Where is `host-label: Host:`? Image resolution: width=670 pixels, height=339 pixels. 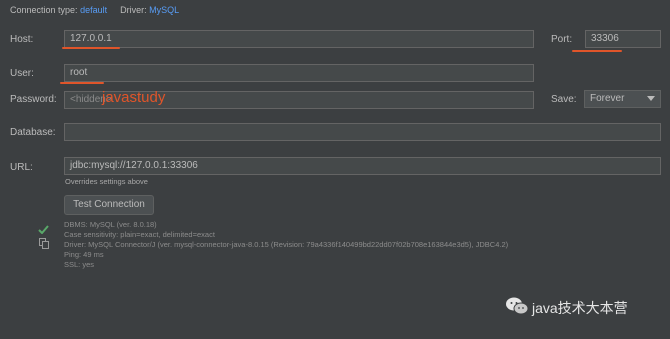
host-label: Host: is located at coordinates (22, 39).